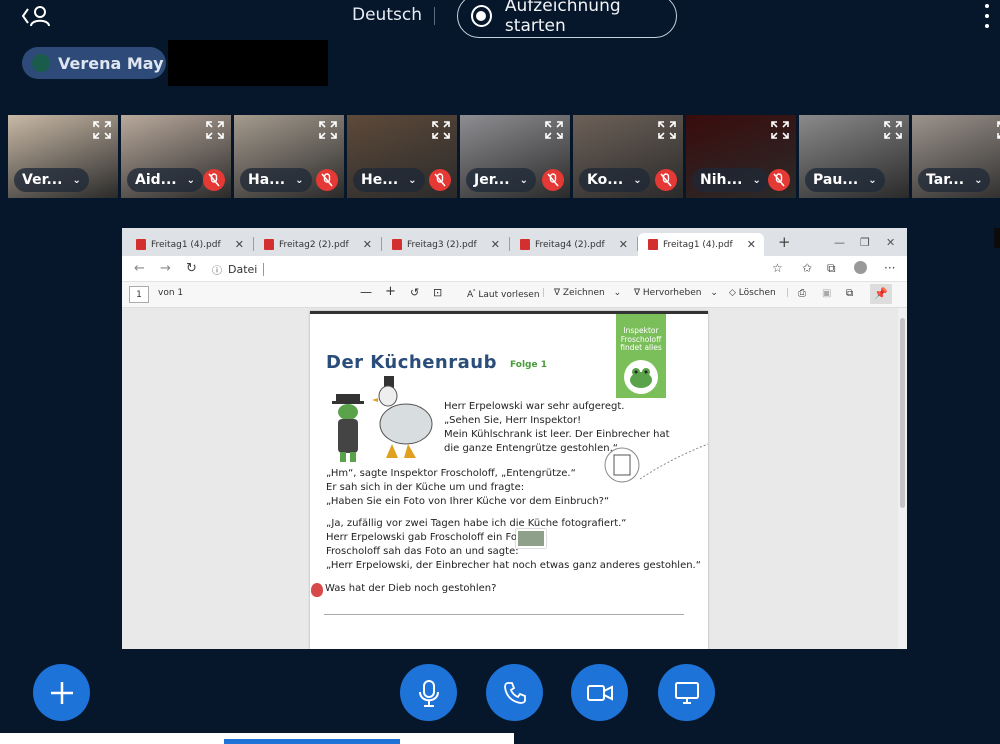 The height and width of the screenshot is (744, 1000). Describe the element at coordinates (437, 292) in the screenshot. I see `fit-page-icon: ⊡` at that location.